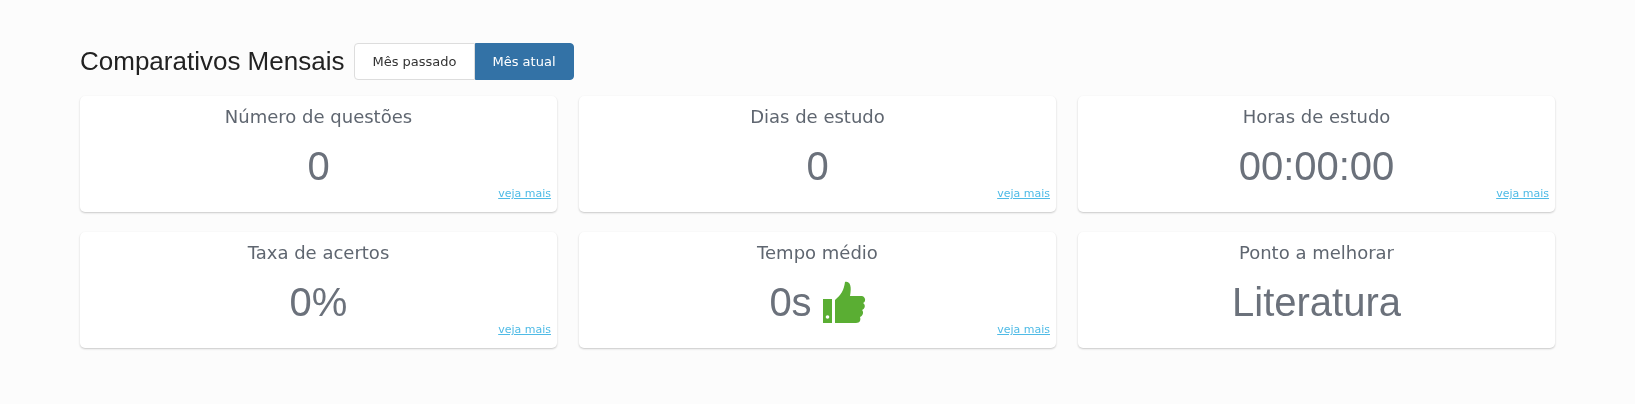 The height and width of the screenshot is (404, 1635). What do you see at coordinates (318, 302) in the screenshot?
I see `stat-value: 0%` at bounding box center [318, 302].